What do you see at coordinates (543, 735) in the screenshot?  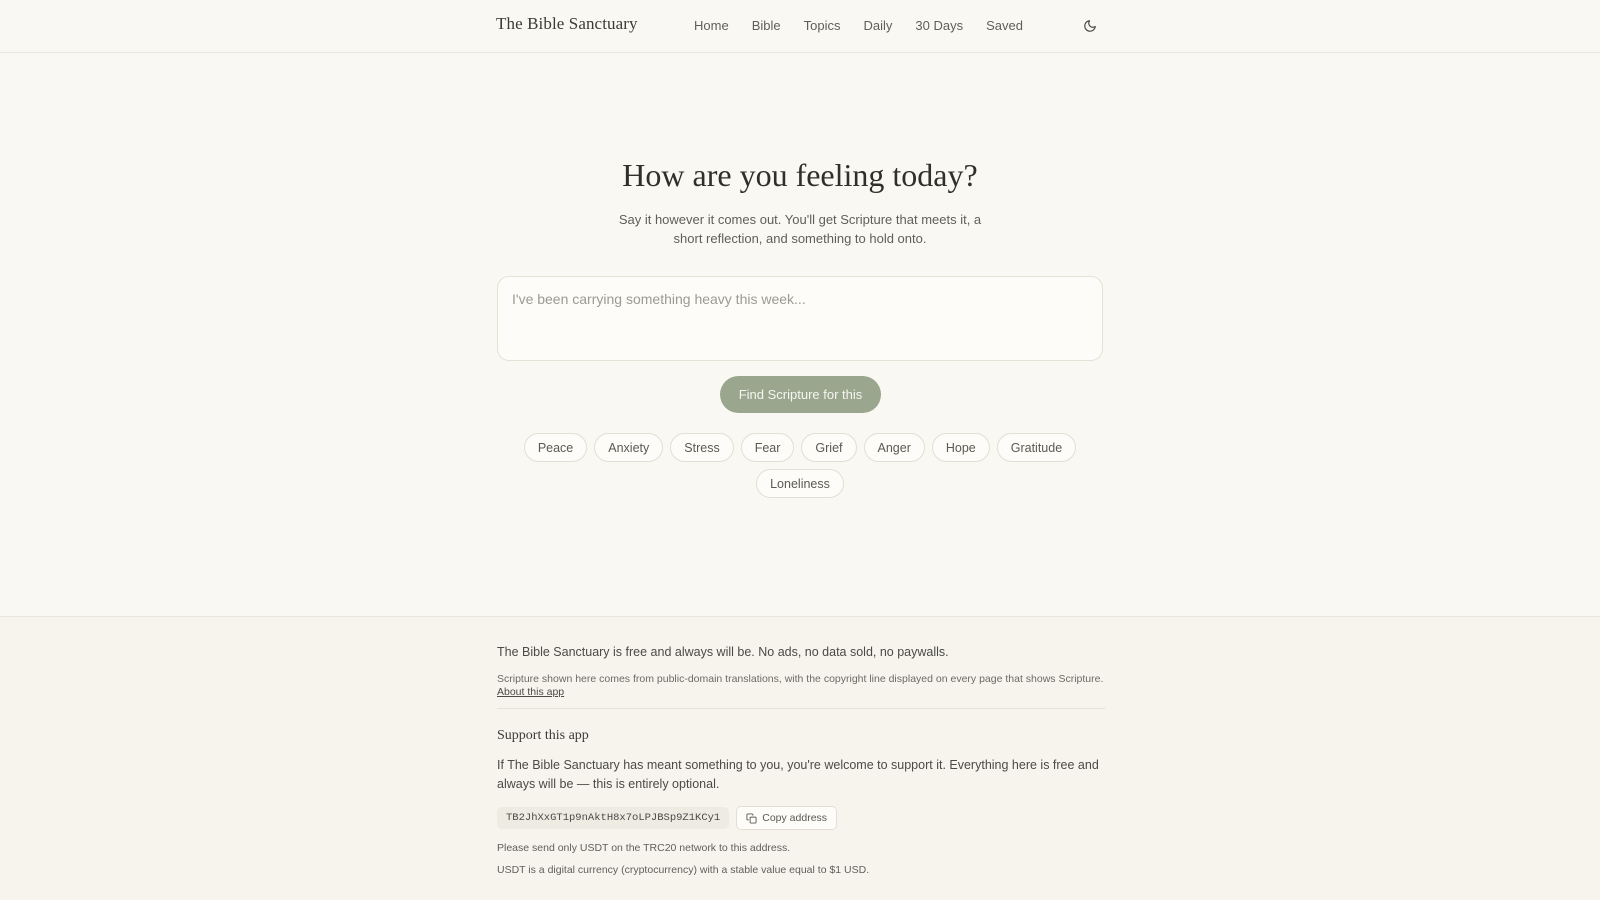 I see `support-heading: Support this app` at bounding box center [543, 735].